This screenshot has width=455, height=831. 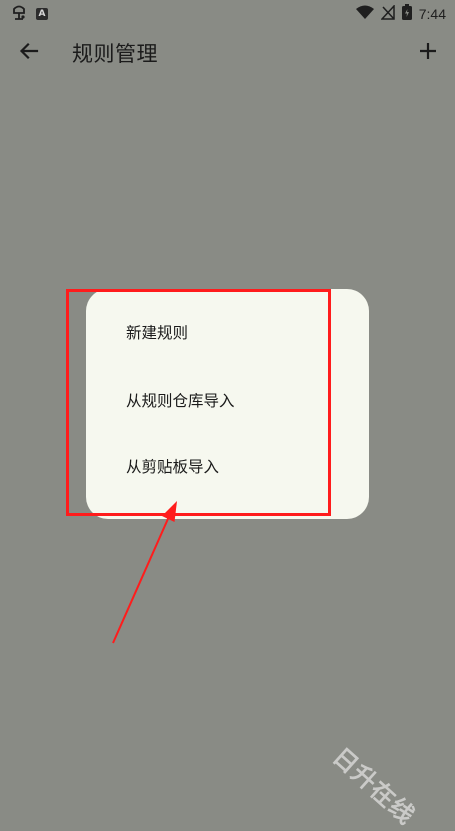 What do you see at coordinates (144, 572) in the screenshot?
I see `annotation-arrow` at bounding box center [144, 572].